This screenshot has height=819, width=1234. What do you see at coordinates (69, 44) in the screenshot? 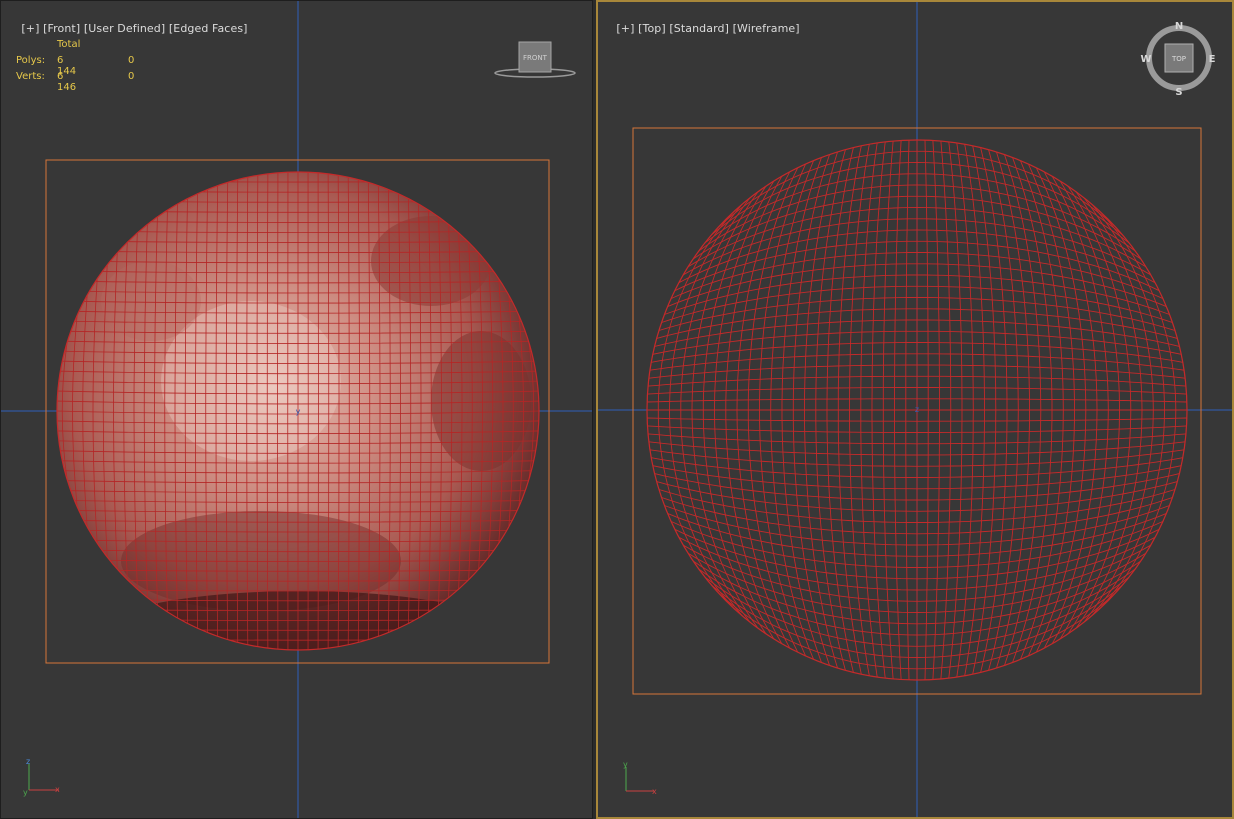
I see `stats-header: Total` at bounding box center [69, 44].